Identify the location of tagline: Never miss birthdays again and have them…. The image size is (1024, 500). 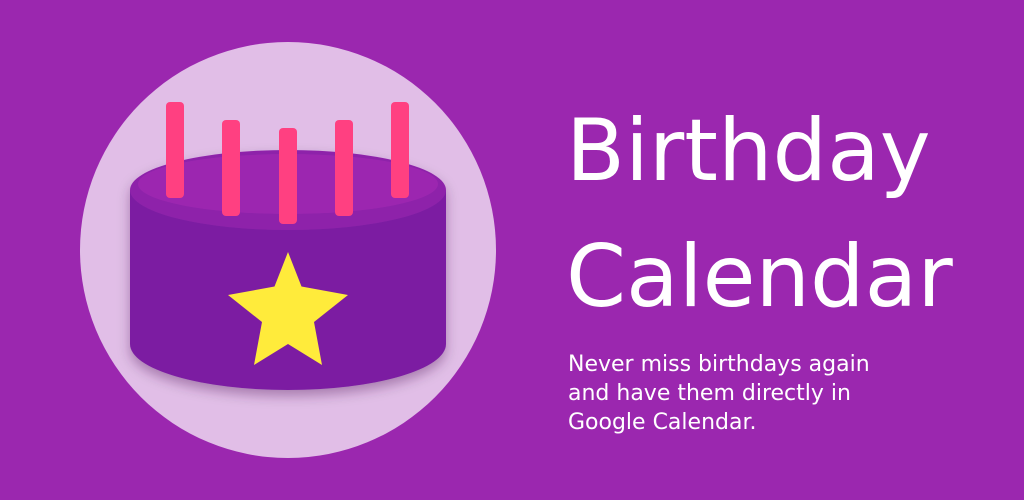
(778, 393).